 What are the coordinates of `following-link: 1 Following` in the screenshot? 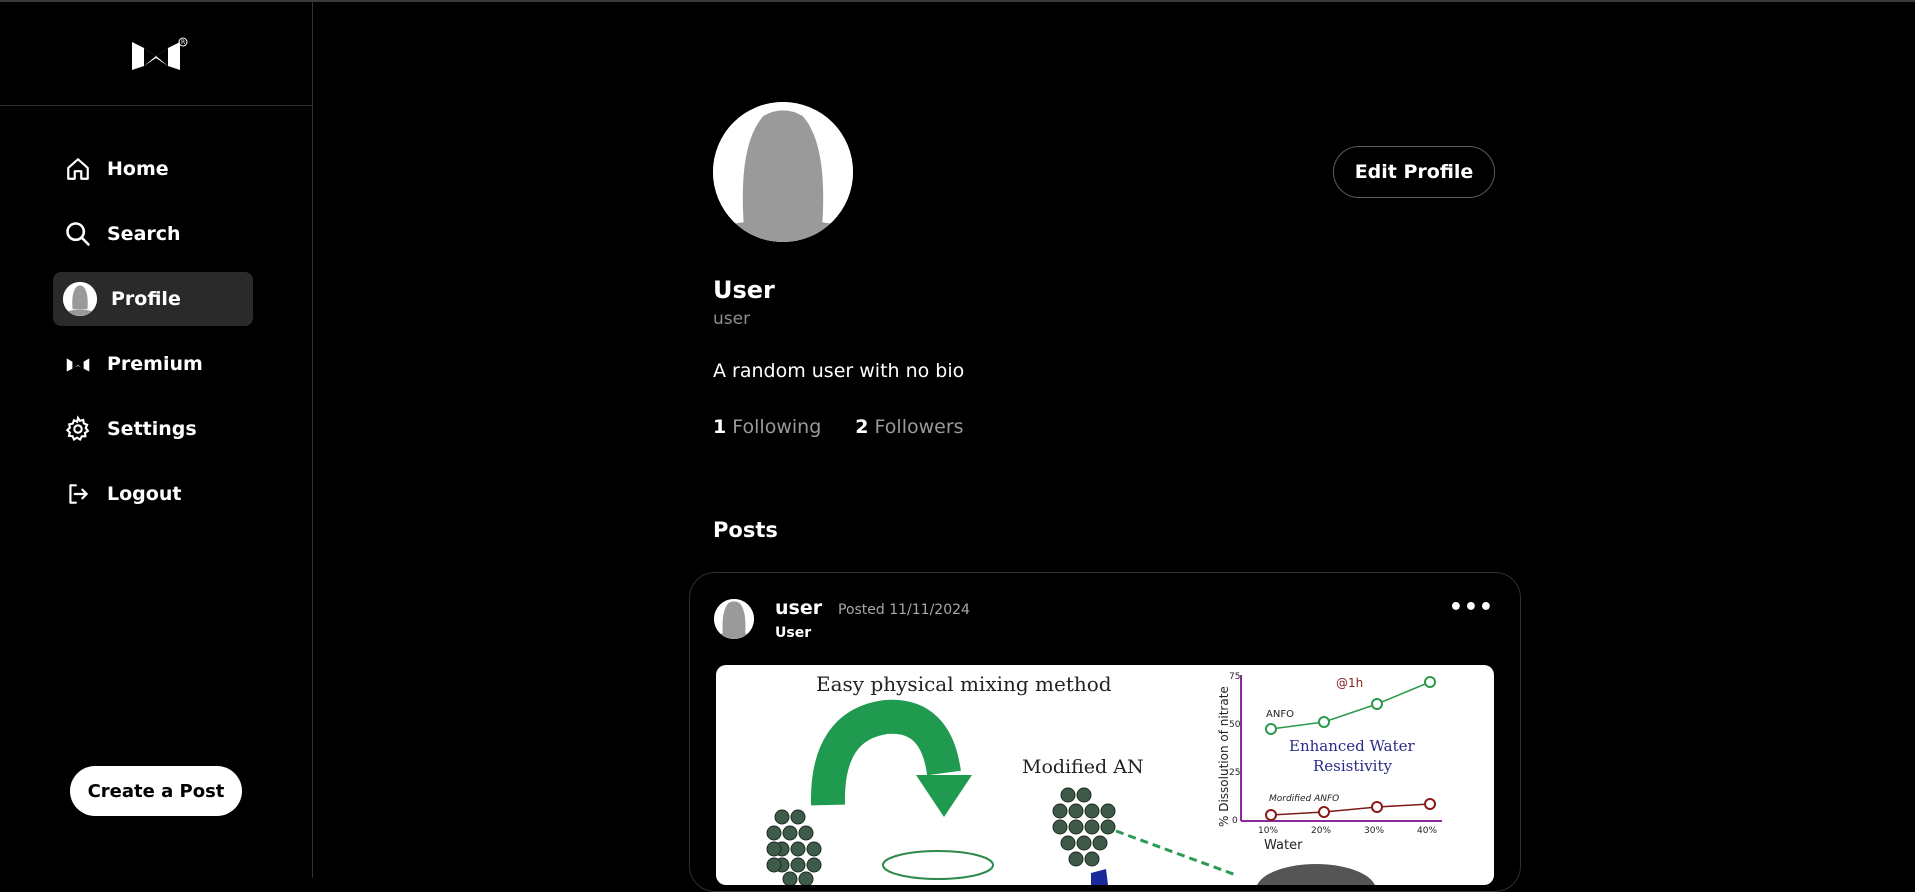 It's located at (767, 427).